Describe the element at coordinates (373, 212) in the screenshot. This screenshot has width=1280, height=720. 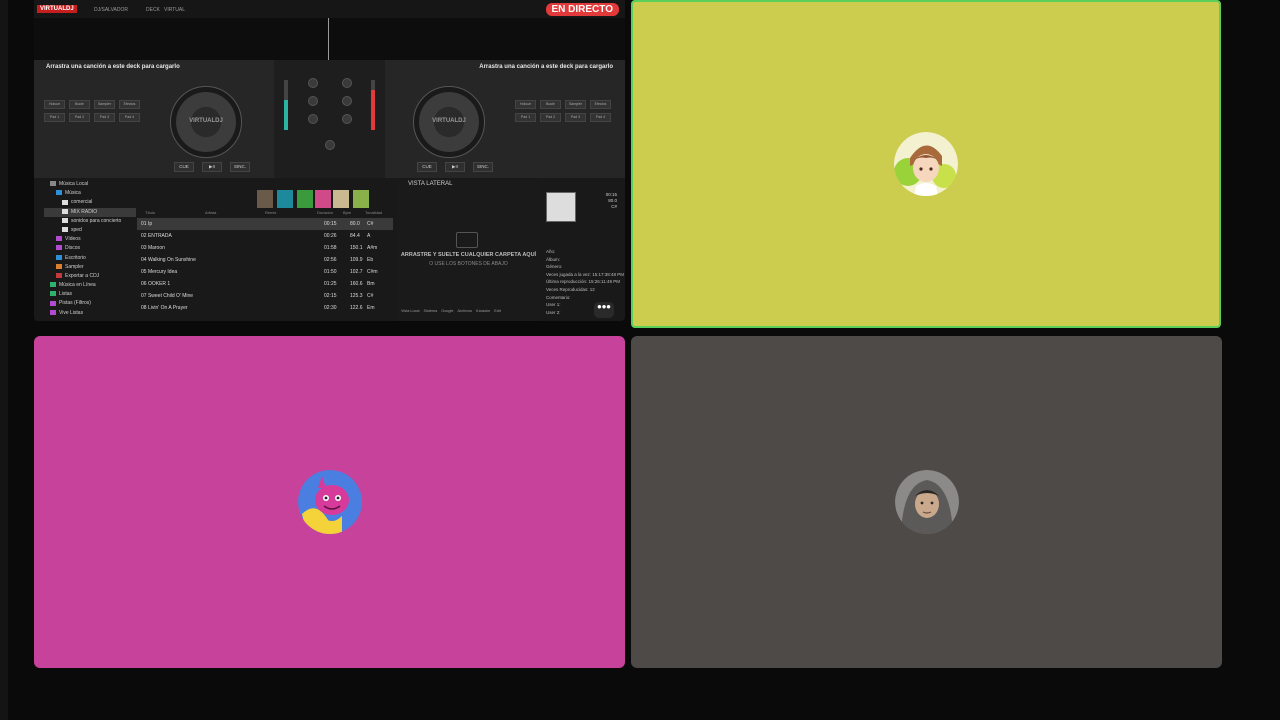
I see `col-key: Tonalidad` at that location.